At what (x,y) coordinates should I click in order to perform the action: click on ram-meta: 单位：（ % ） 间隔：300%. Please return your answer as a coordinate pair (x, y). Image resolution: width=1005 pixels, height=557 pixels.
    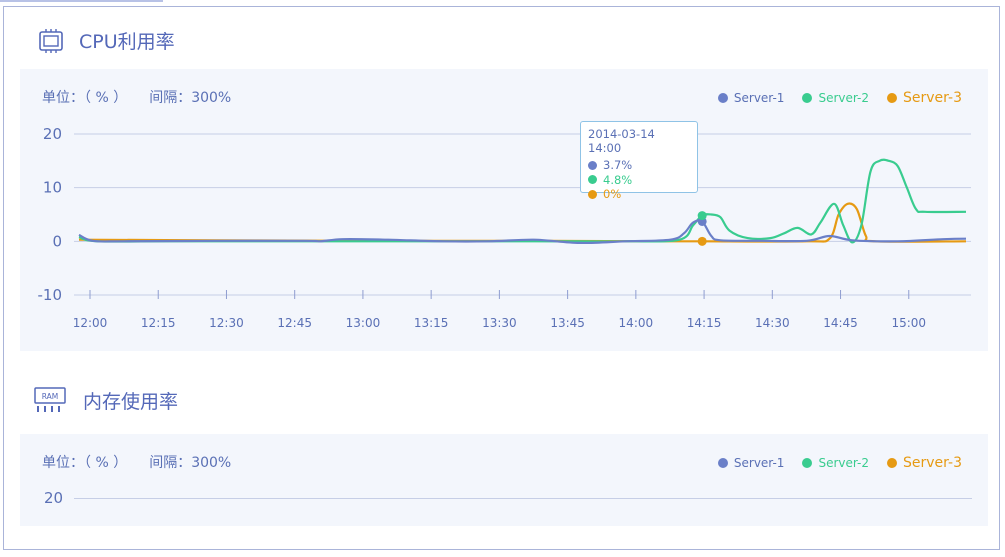
    Looking at the image, I should click on (136, 462).